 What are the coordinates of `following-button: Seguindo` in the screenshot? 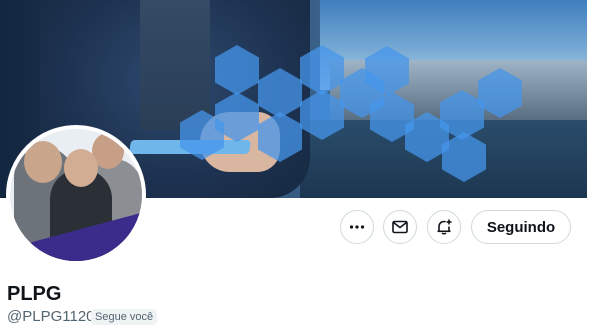 It's located at (521, 227).